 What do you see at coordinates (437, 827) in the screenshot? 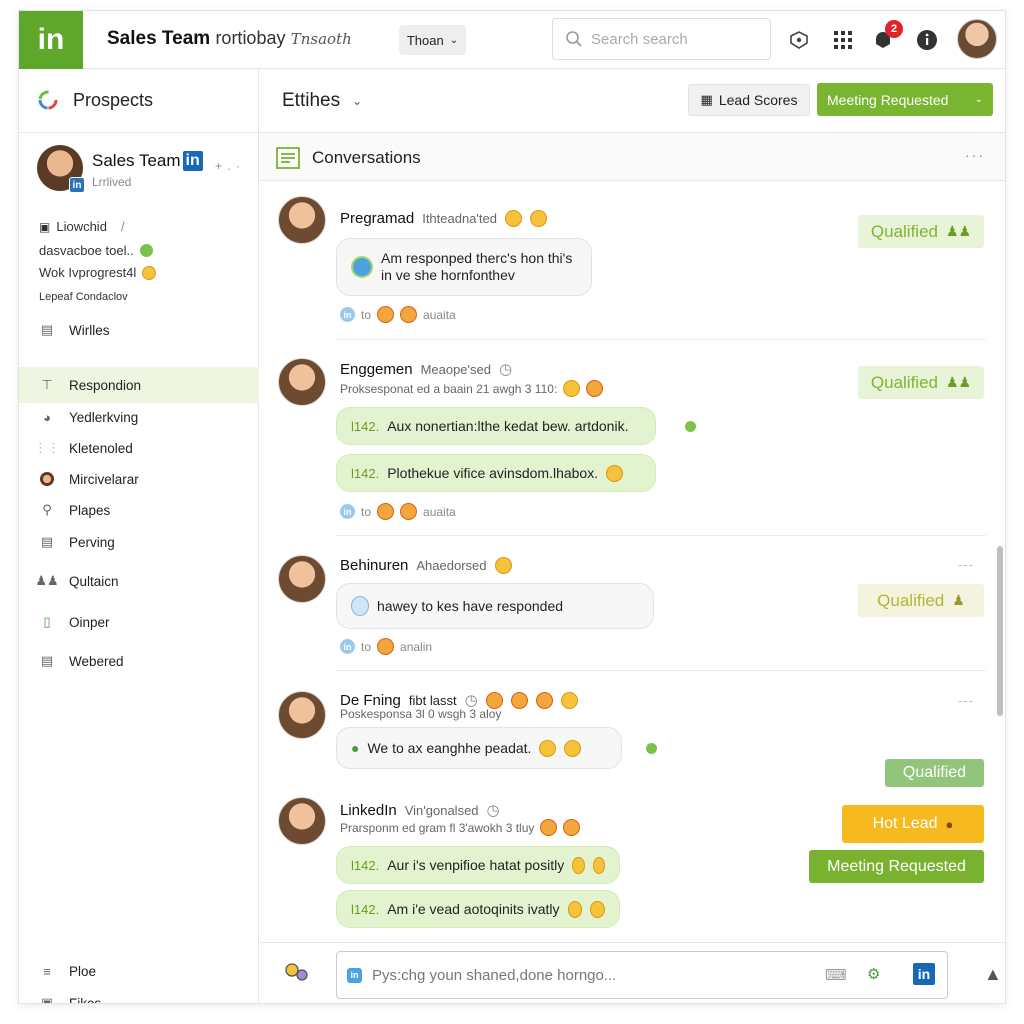
I see `contact-subtitle-text: Prarsponm ed gram fl 3'awokh 3 tluy` at bounding box center [437, 827].